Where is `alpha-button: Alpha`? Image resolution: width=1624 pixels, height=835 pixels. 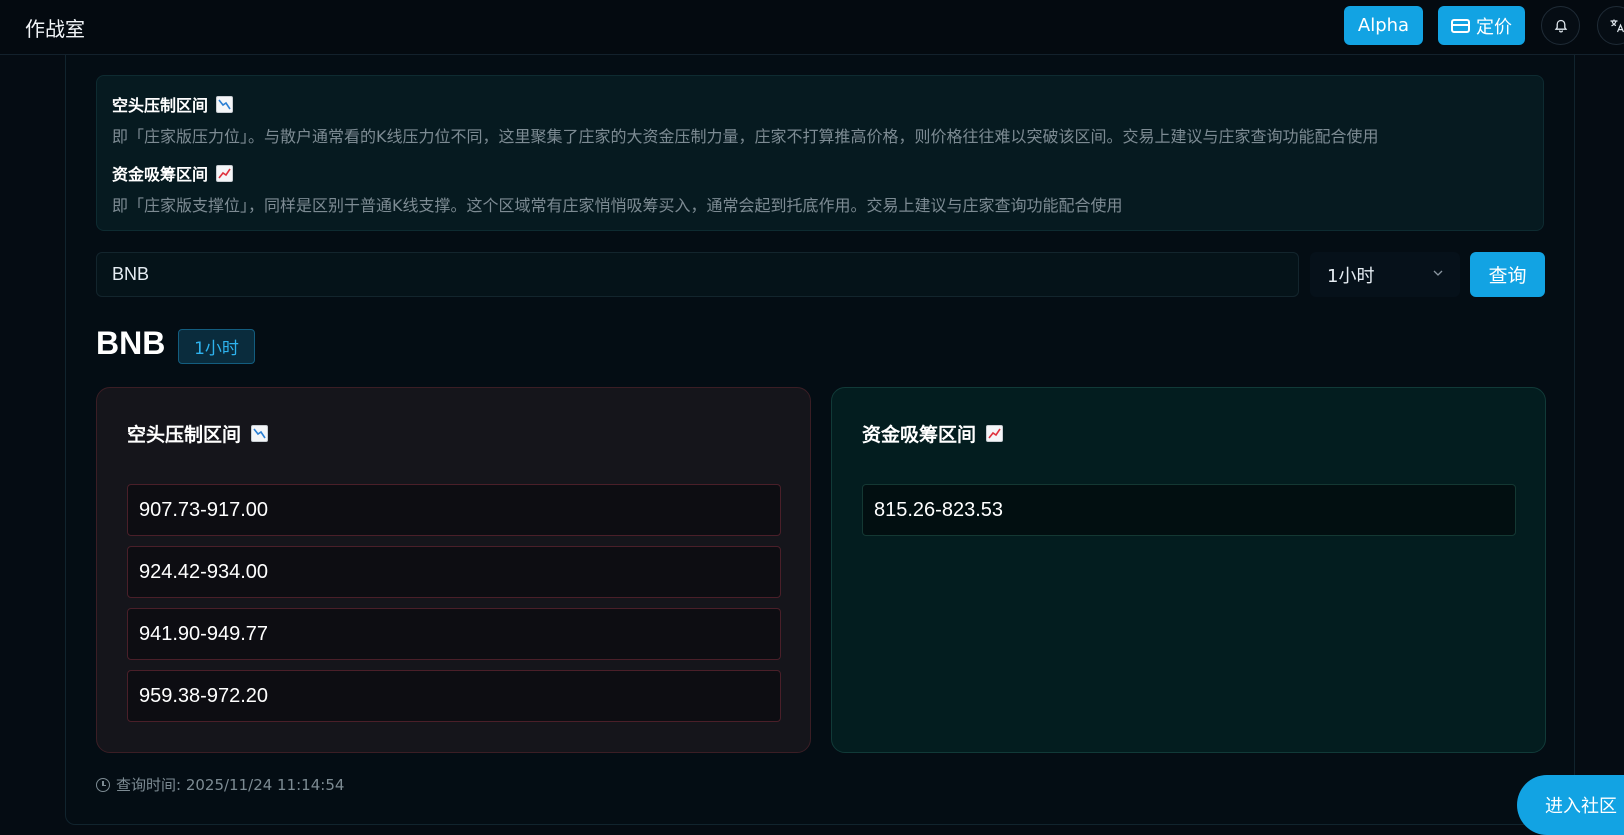
alpha-button: Alpha is located at coordinates (1383, 25).